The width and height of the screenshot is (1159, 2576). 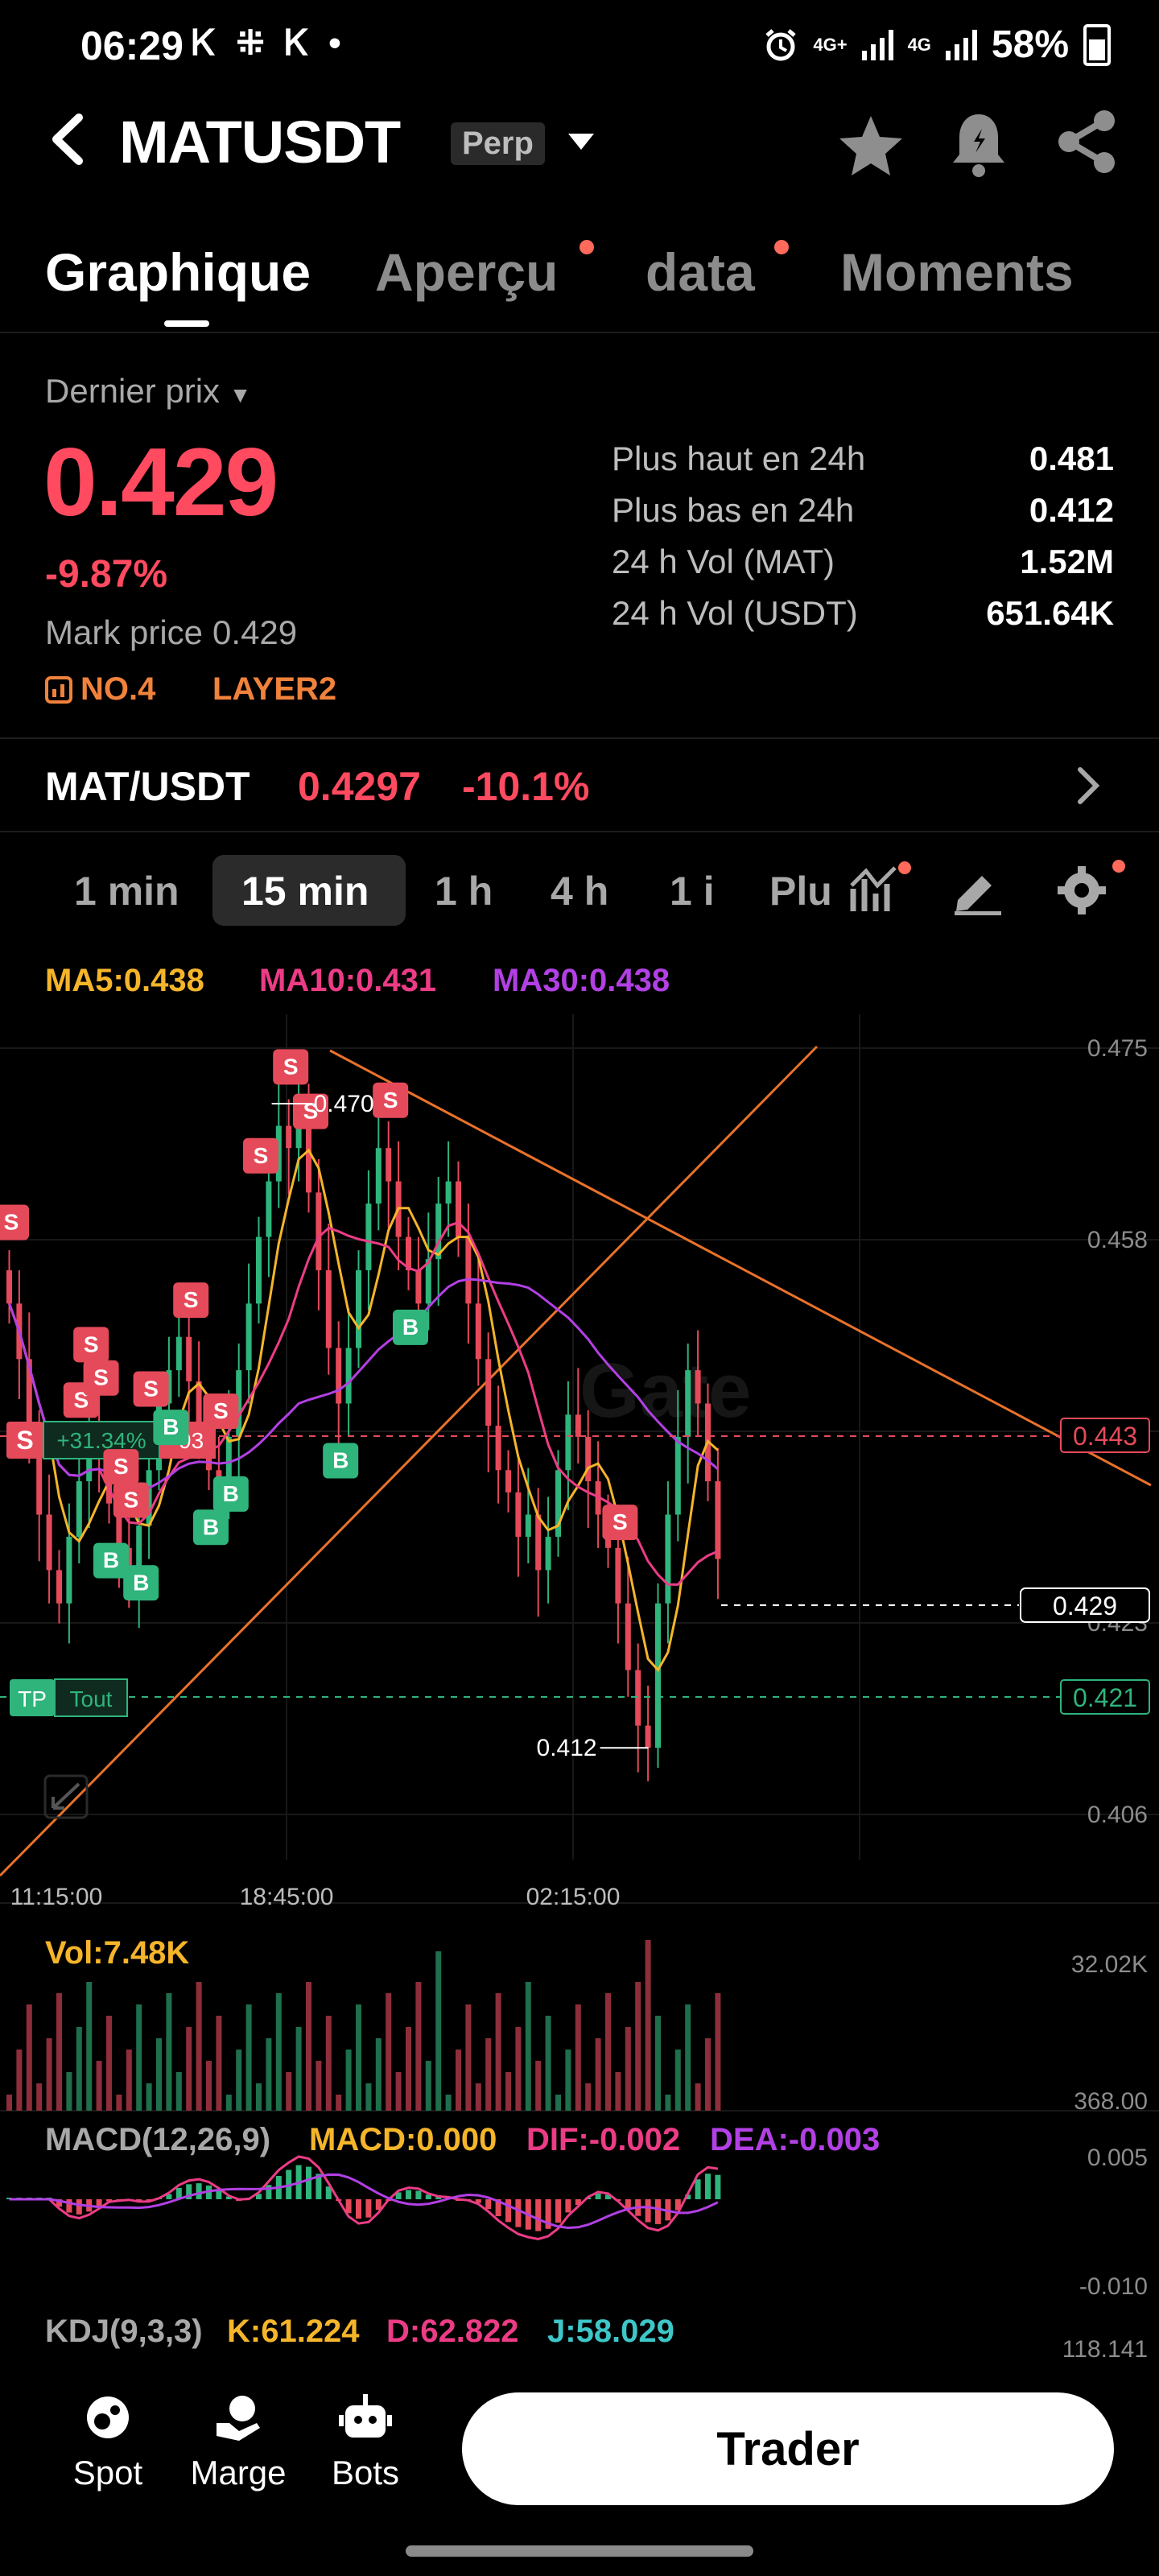 What do you see at coordinates (581, 142) in the screenshot?
I see `dropdown-triangle-icon` at bounding box center [581, 142].